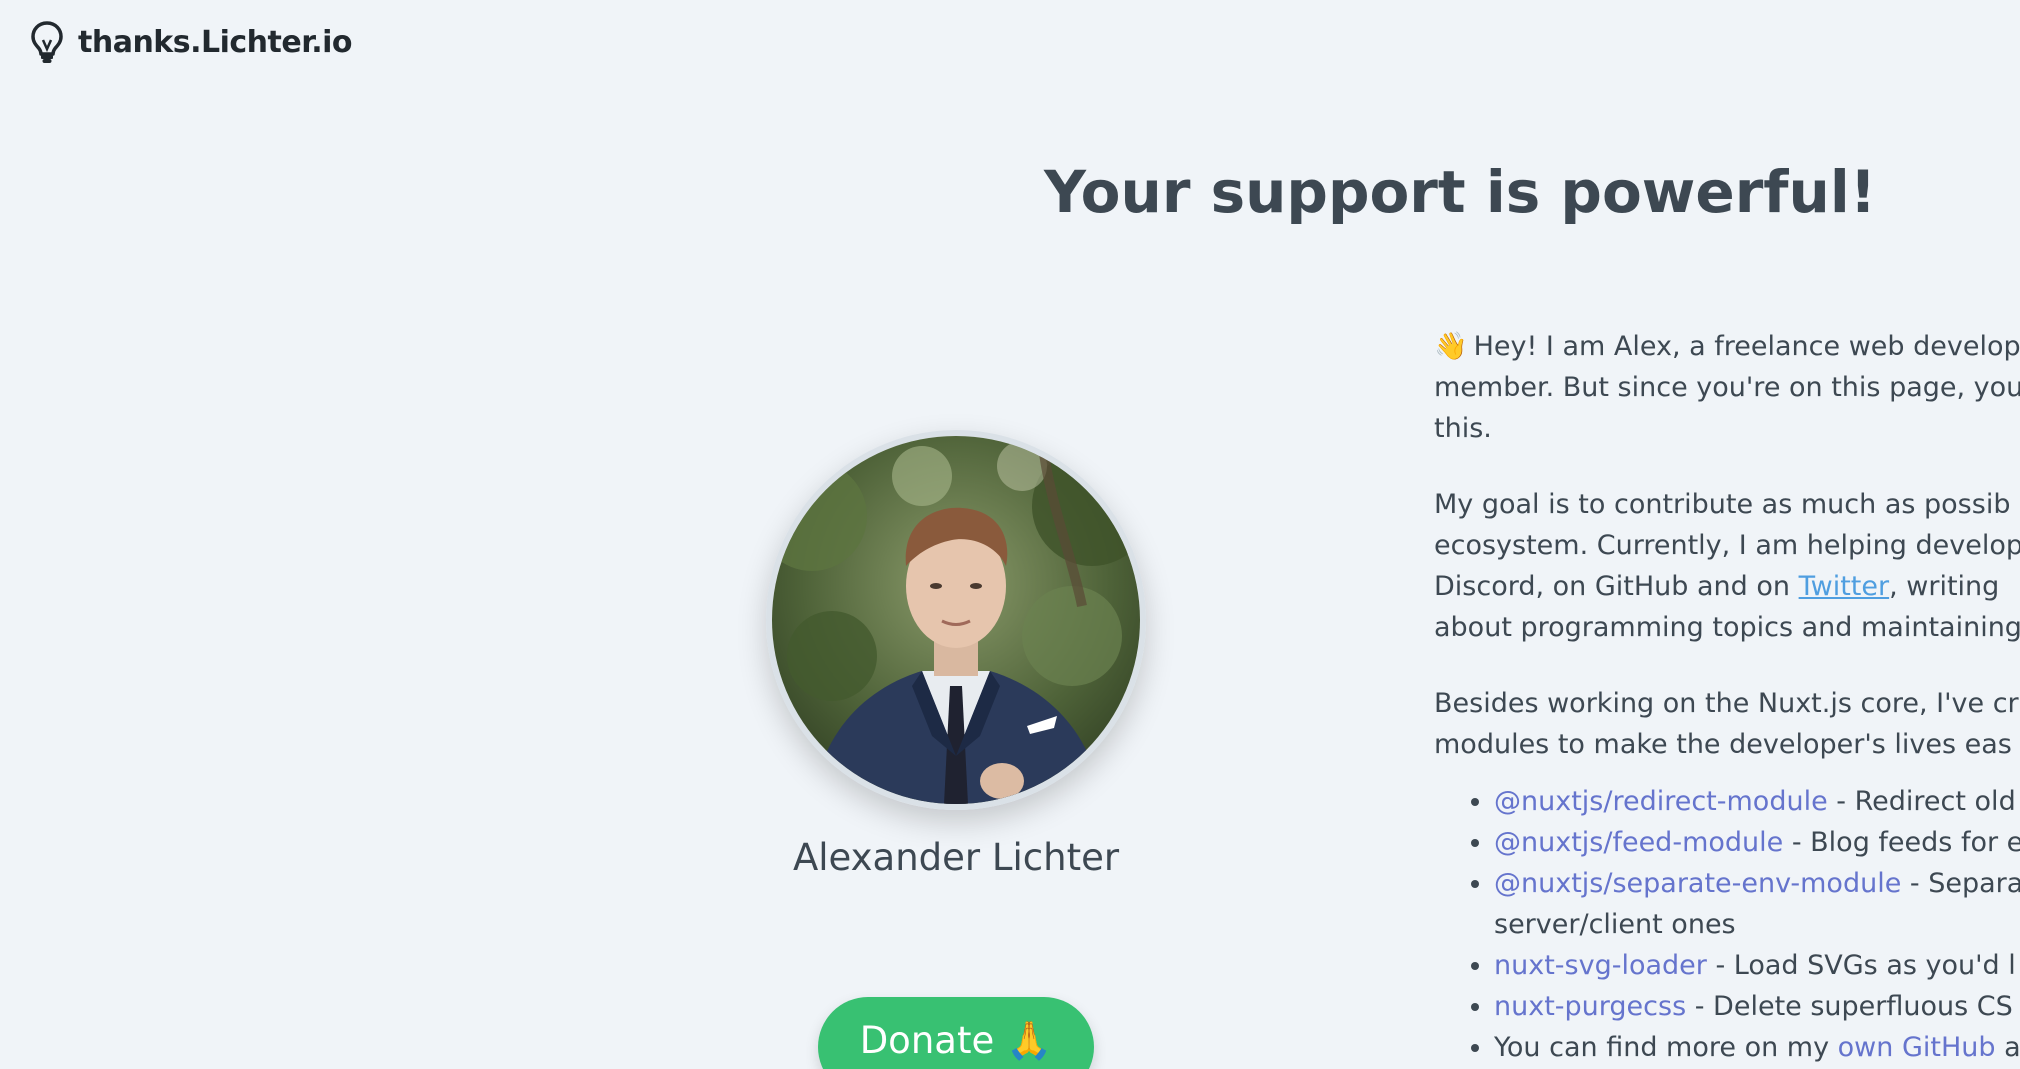 This screenshot has height=1069, width=2020. I want to click on list-item: nuxt-svg-loader - Load SVGs as you'd l, so click(1757, 965).